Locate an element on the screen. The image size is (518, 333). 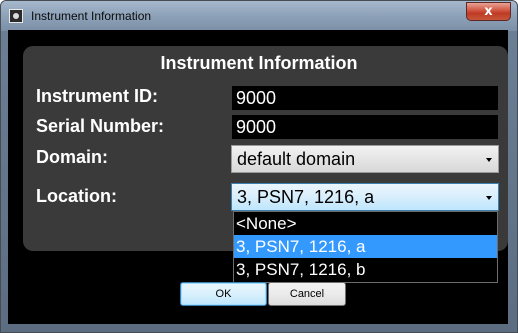
instrument-id-field: 9000 is located at coordinates (365, 98).